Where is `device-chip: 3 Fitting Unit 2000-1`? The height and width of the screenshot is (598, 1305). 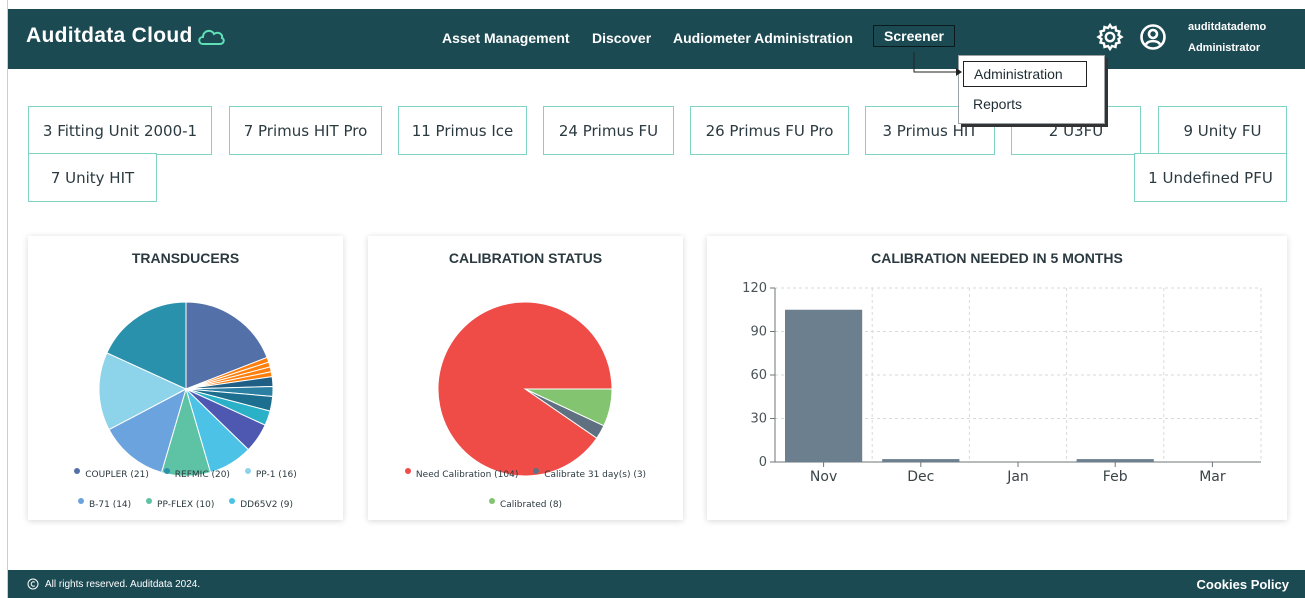 device-chip: 3 Fitting Unit 2000-1 is located at coordinates (120, 130).